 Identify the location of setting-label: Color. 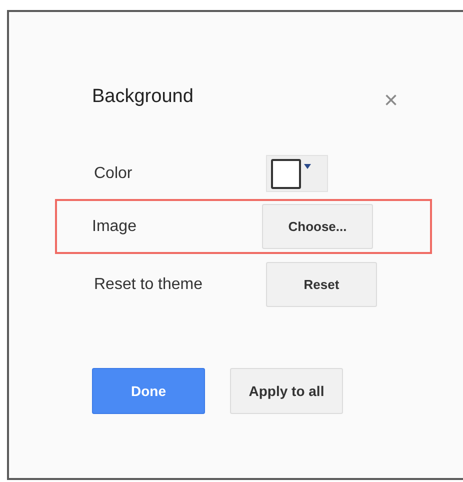
(114, 173).